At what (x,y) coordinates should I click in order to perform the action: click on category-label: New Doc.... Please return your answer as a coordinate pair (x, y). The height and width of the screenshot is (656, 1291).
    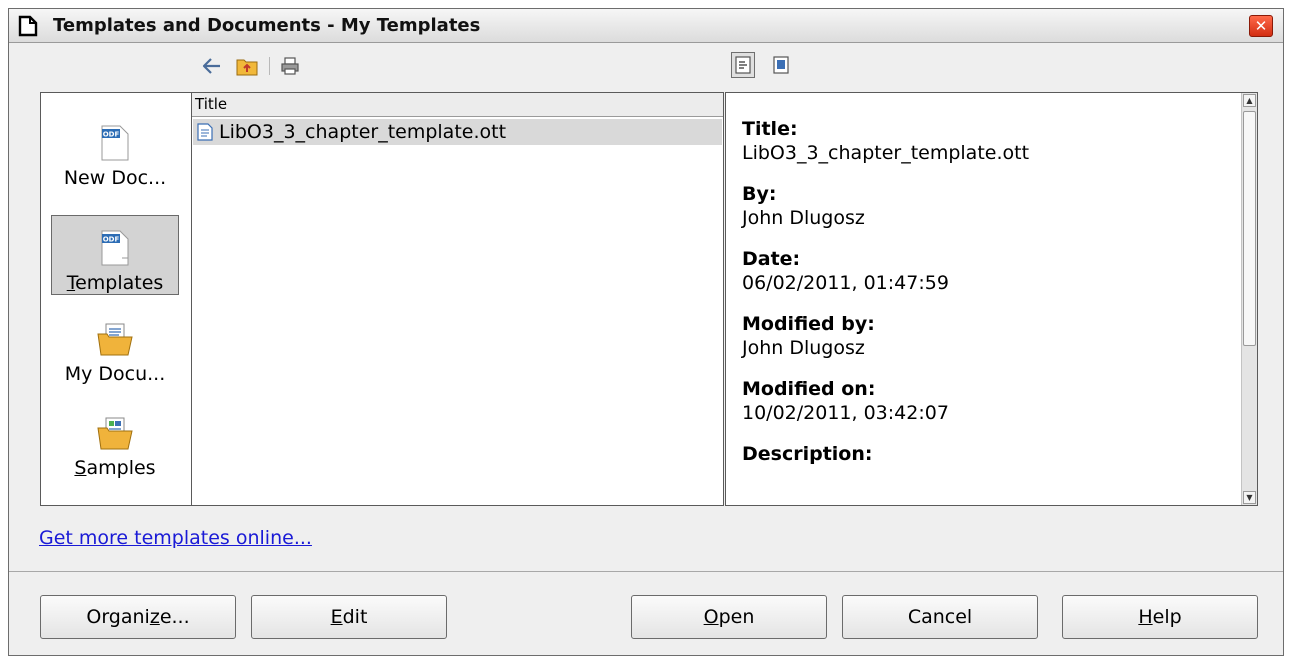
    Looking at the image, I should click on (115, 178).